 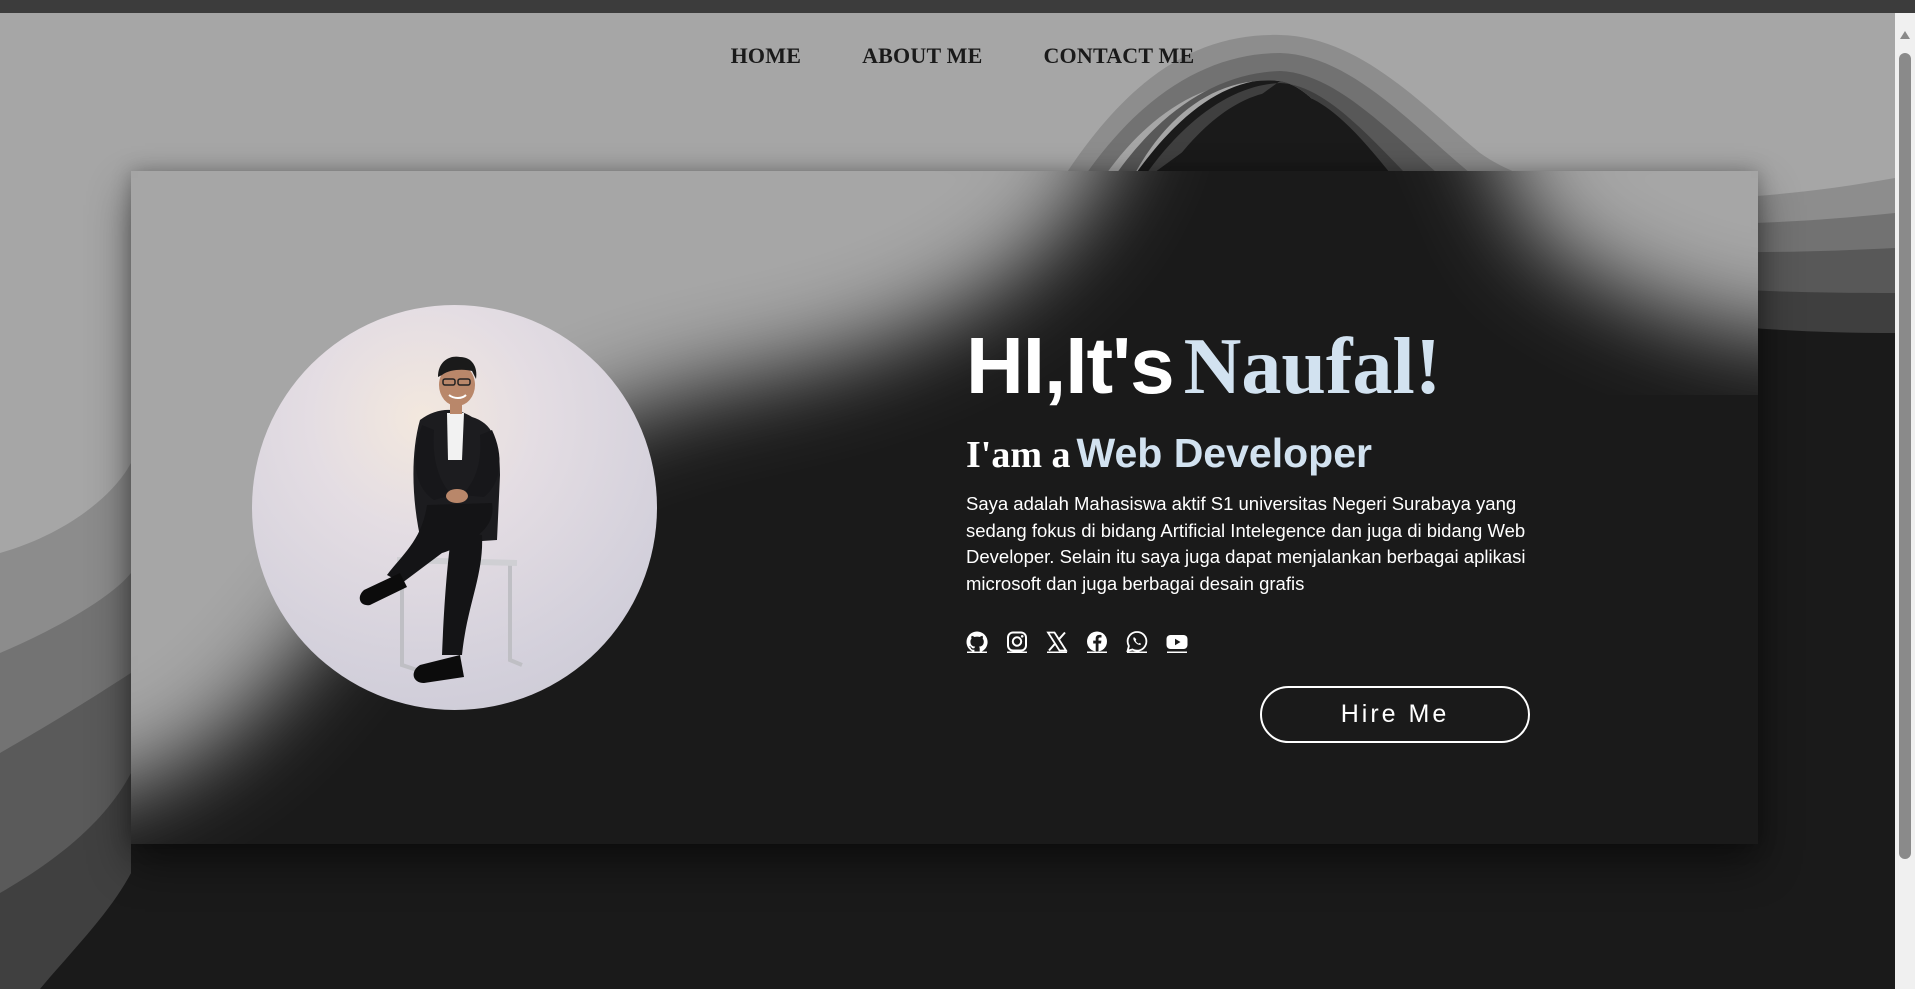 What do you see at coordinates (977, 642) in the screenshot?
I see `github-icon` at bounding box center [977, 642].